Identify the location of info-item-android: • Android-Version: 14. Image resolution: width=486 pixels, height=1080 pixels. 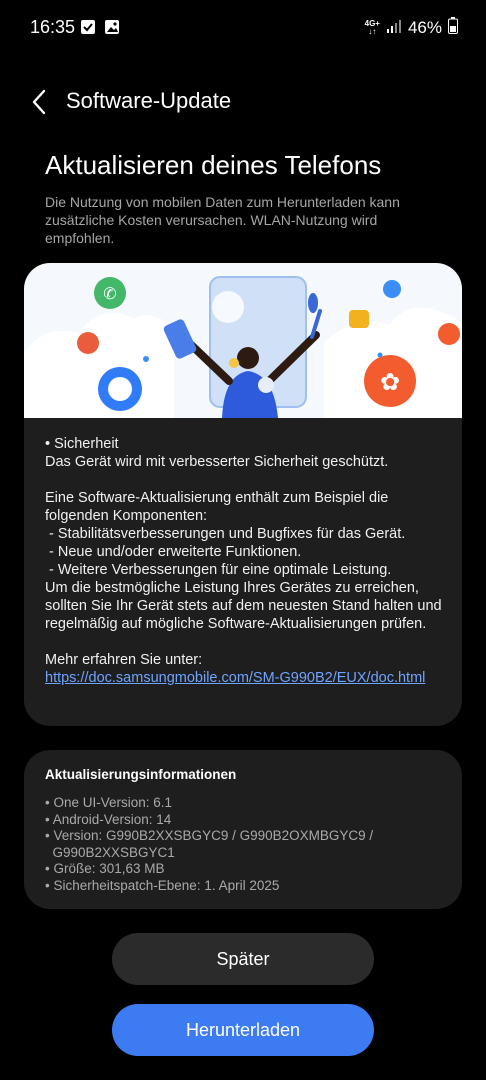
(108, 819).